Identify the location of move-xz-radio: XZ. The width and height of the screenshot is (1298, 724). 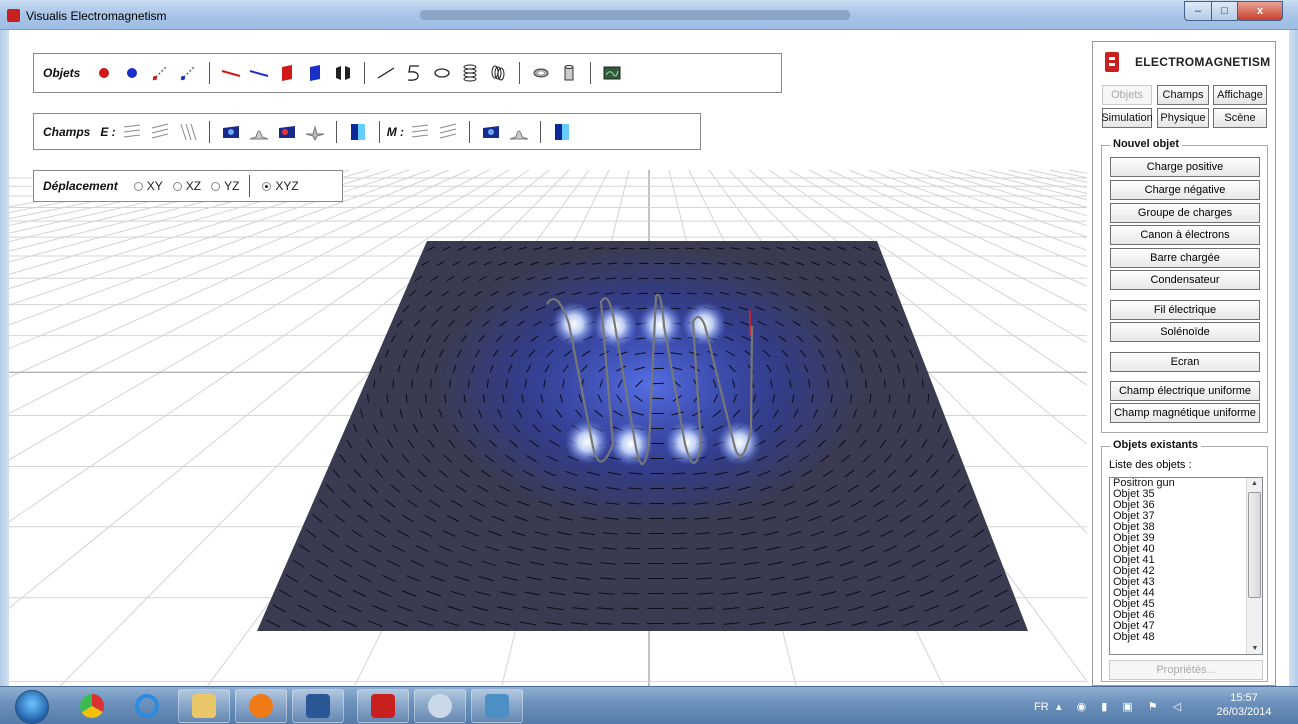
(187, 186).